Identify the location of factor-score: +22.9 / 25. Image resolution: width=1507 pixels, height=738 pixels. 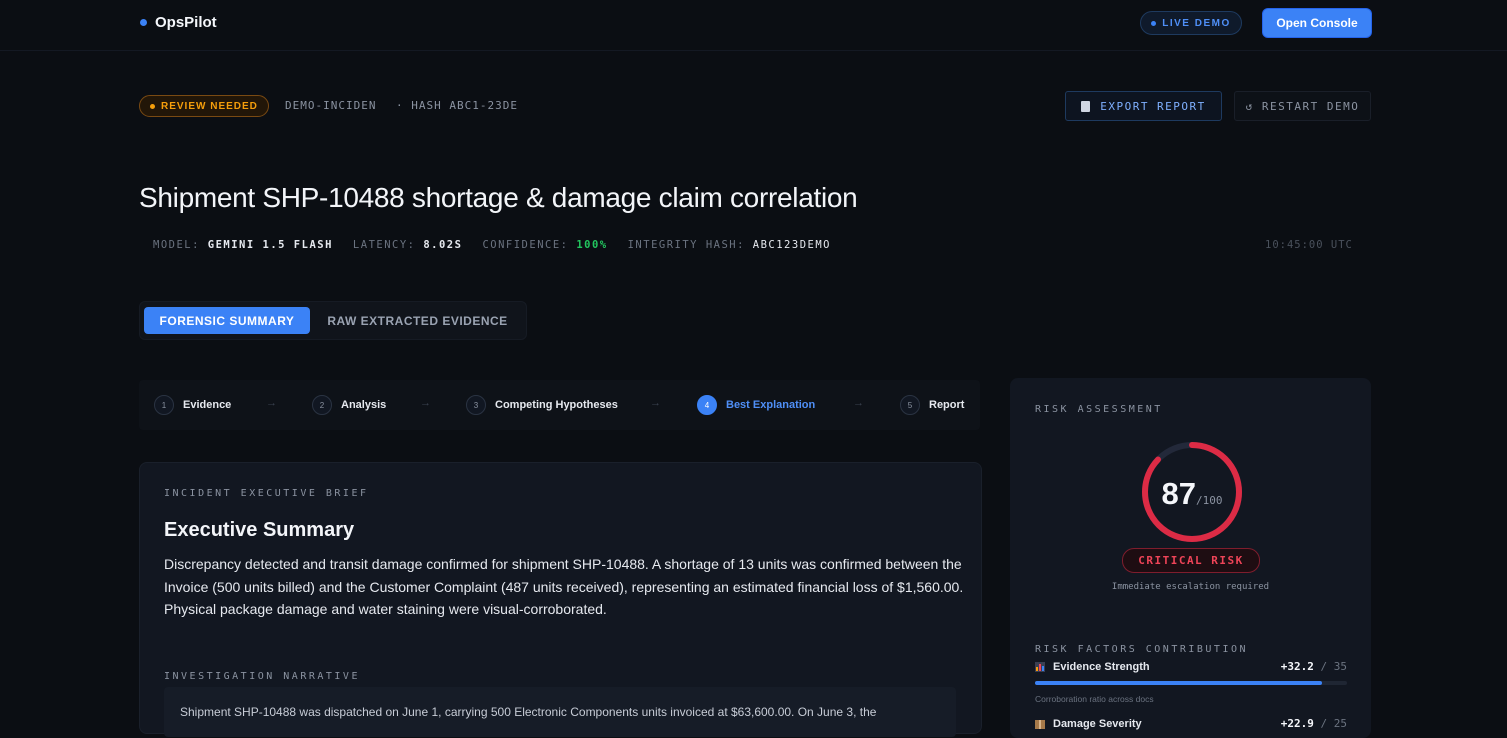
(1313, 723).